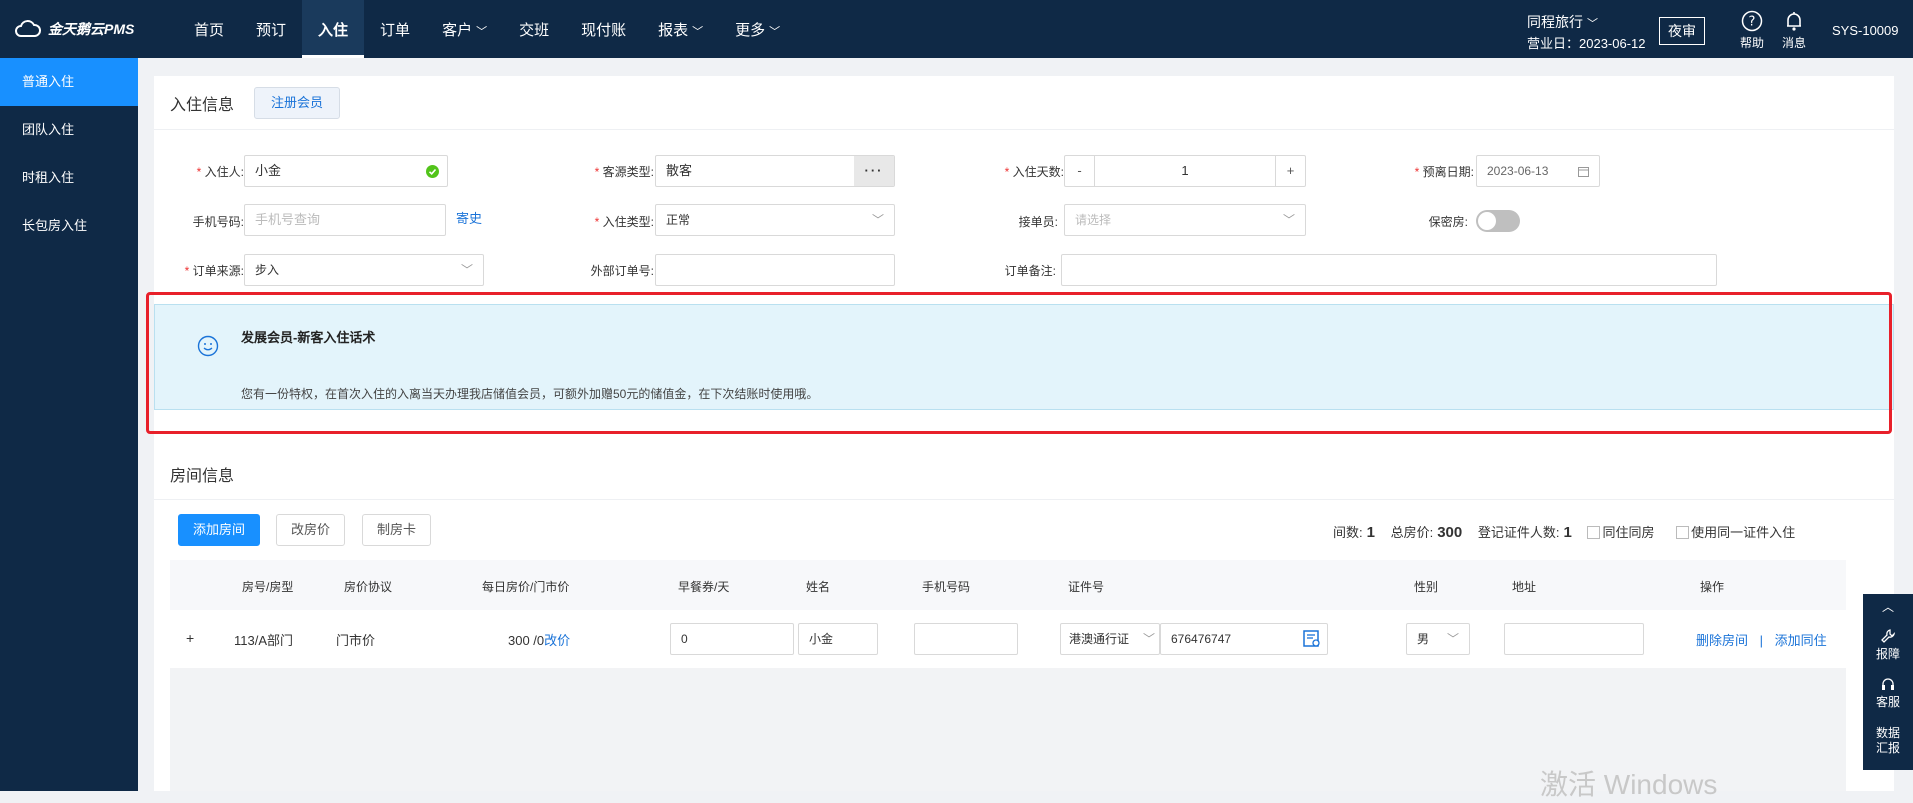 This screenshot has width=1913, height=803. I want to click on logo-text: 金天鹅云PMS, so click(91, 29).